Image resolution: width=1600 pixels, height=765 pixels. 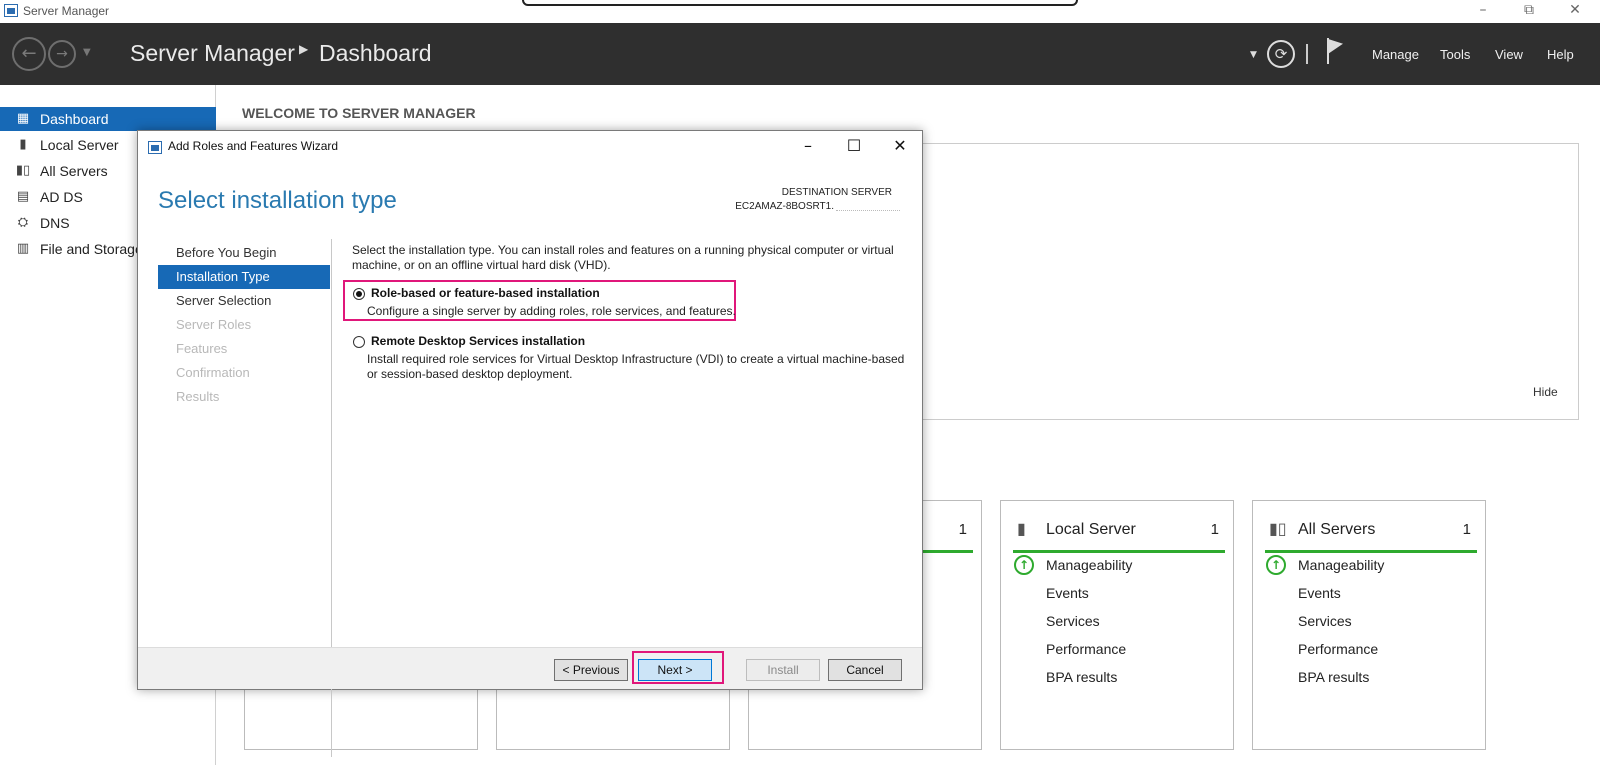 What do you see at coordinates (1336, 45) in the screenshot?
I see `flag-shape` at bounding box center [1336, 45].